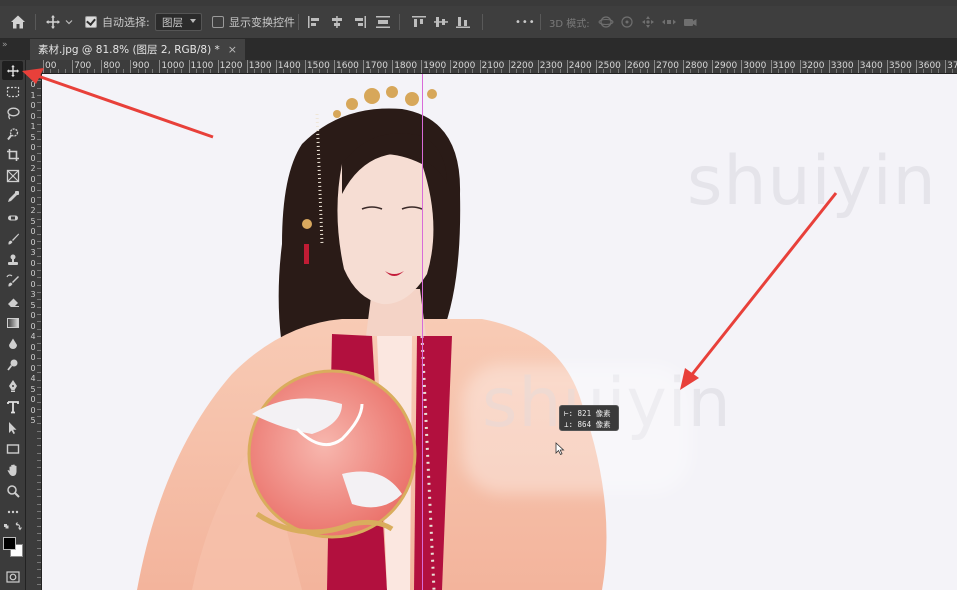  Describe the element at coordinates (117, 22) in the screenshot. I see `auto-select-option: 自动选择:` at that location.